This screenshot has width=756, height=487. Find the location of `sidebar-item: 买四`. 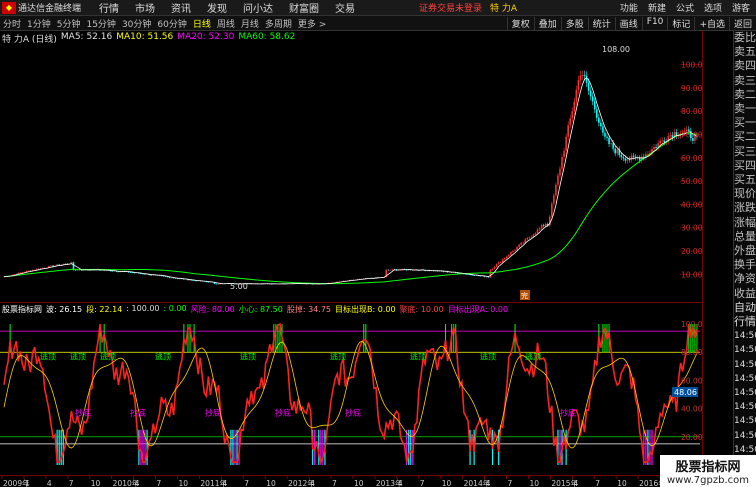

sidebar-item: 买四 is located at coordinates (745, 166).